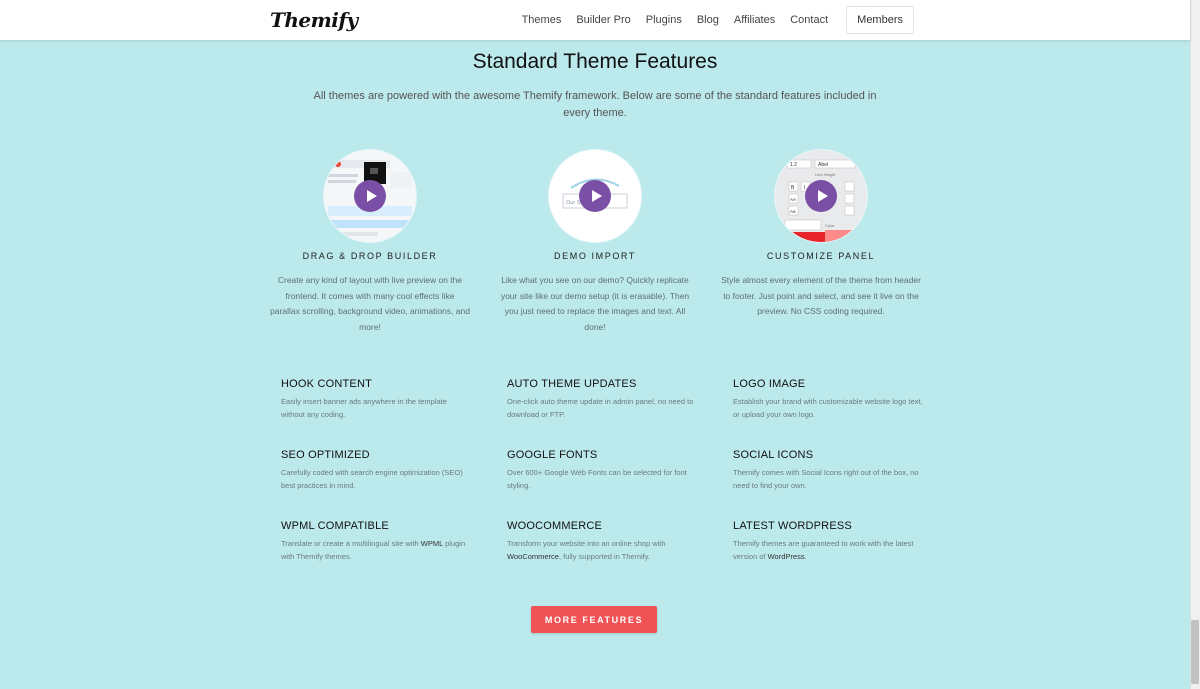 The width and height of the screenshot is (1200, 689). I want to click on feature-title: CUSTOMIZE PANEL, so click(821, 256).